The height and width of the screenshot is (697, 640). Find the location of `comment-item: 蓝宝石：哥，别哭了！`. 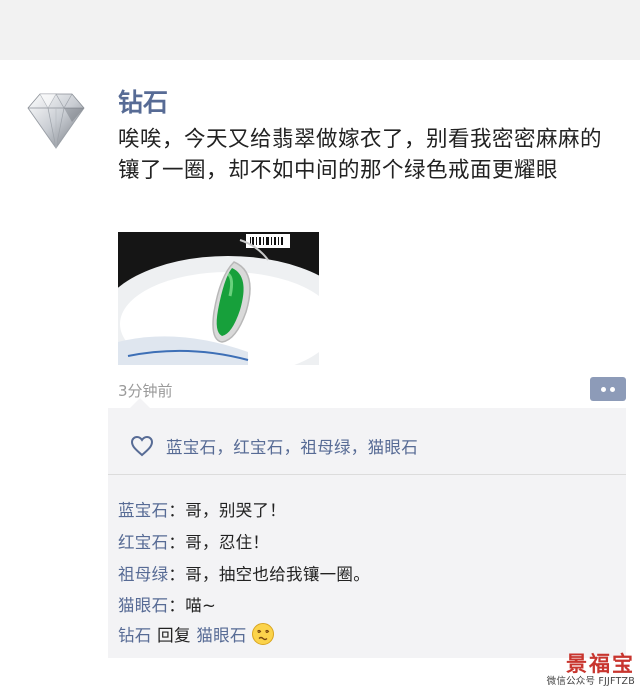

comment-item: 蓝宝石：哥，别哭了！ is located at coordinates (202, 509).